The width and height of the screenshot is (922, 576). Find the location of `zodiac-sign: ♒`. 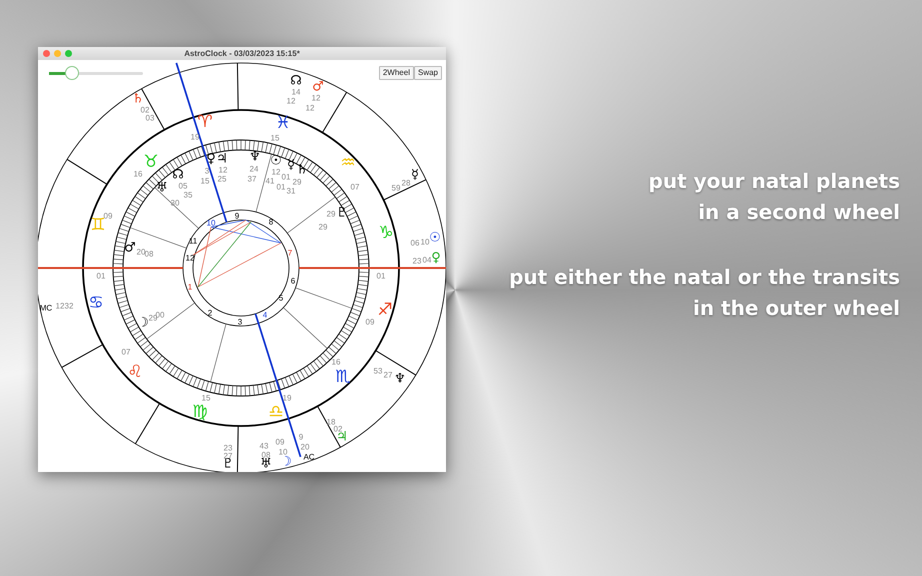

zodiac-sign: ♒ is located at coordinates (348, 163).